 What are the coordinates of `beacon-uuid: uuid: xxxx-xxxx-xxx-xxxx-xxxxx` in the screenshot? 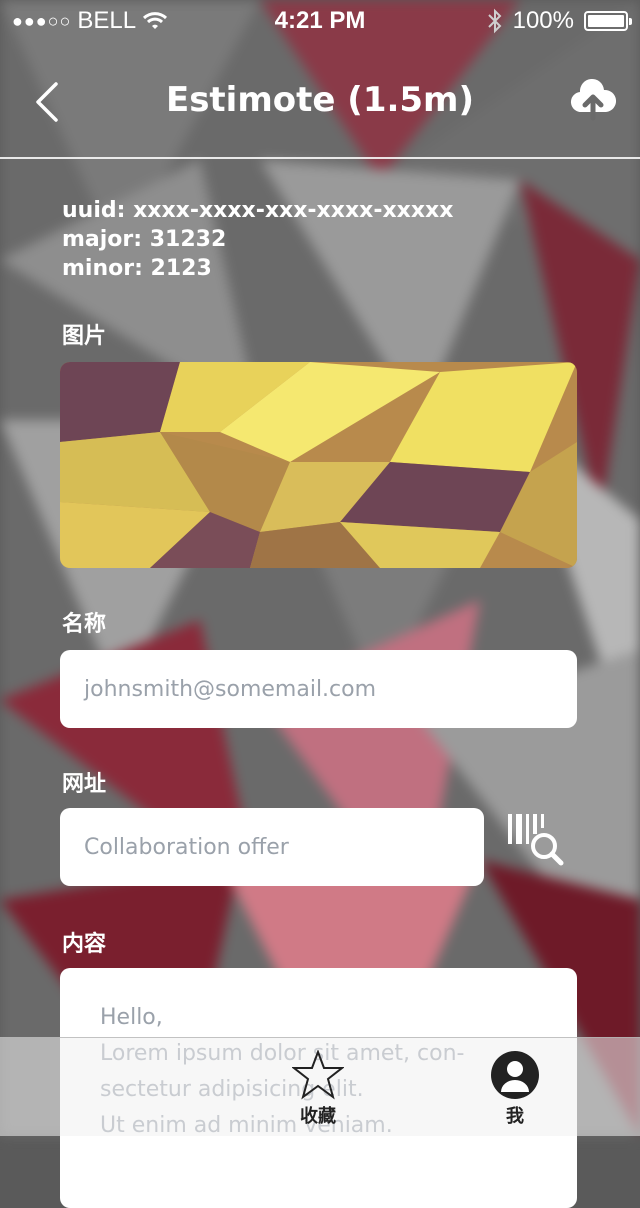 It's located at (258, 210).